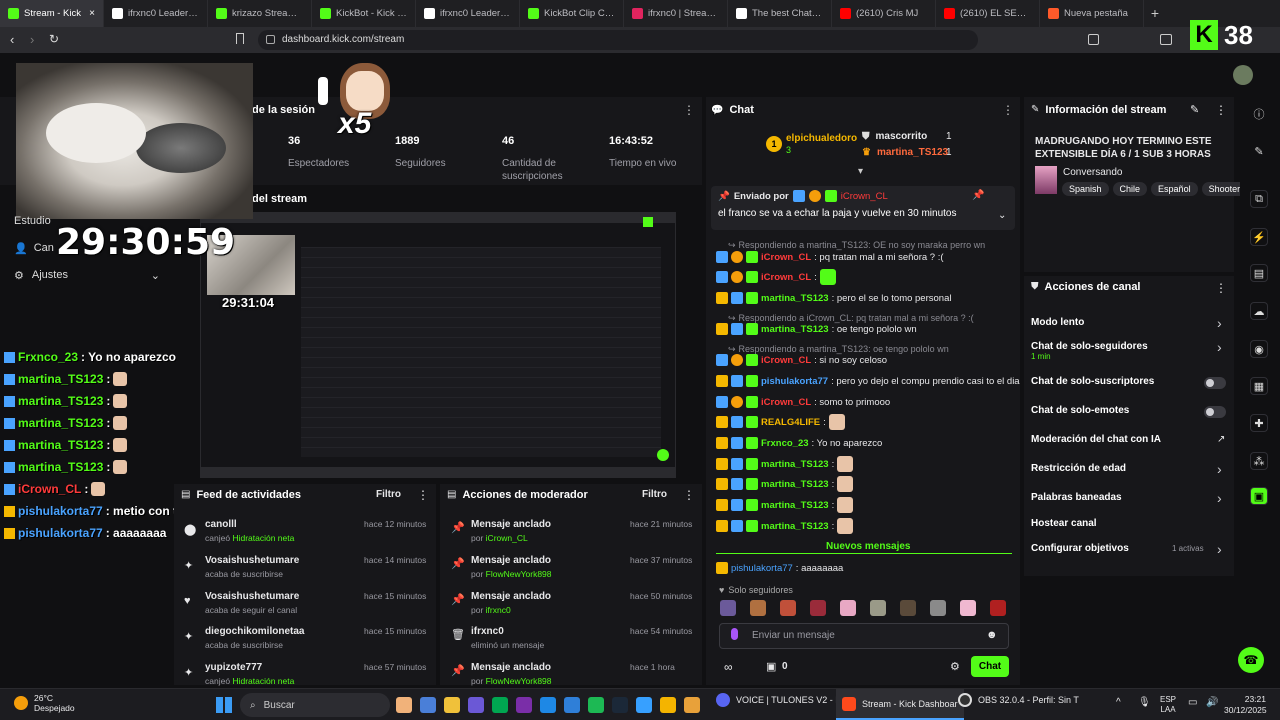  Describe the element at coordinates (1092, 13) in the screenshot. I see `browser-tab: Nueva pestaña` at that location.